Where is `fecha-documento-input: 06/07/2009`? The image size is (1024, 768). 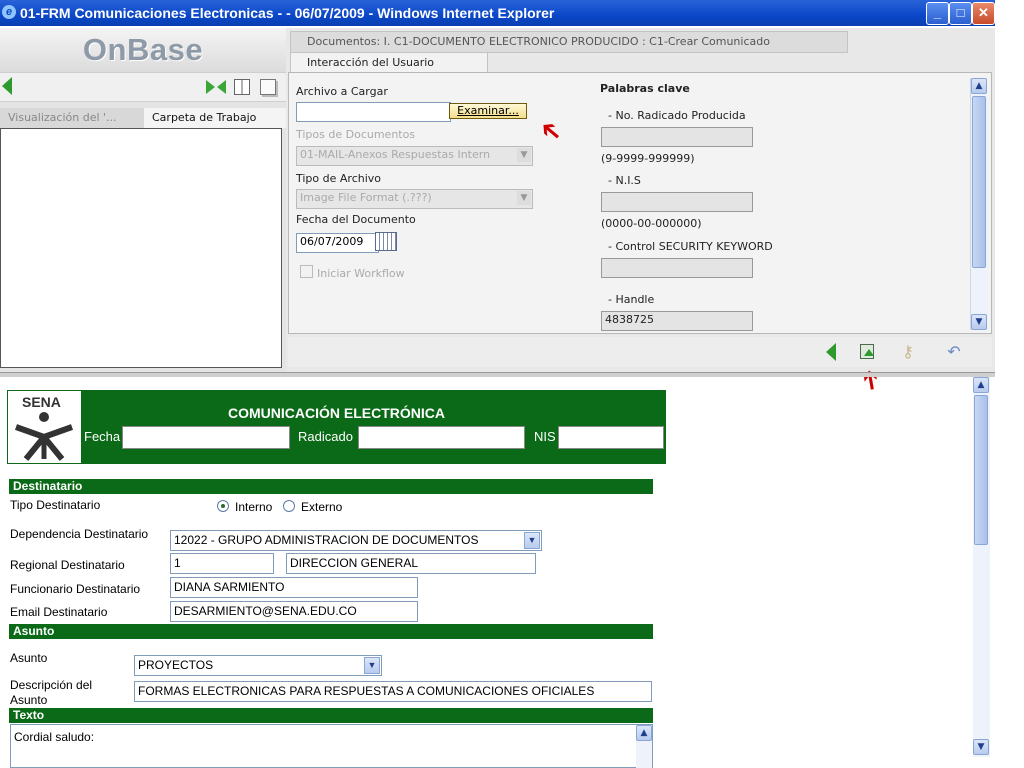
fecha-documento-input: 06/07/2009 is located at coordinates (337, 243).